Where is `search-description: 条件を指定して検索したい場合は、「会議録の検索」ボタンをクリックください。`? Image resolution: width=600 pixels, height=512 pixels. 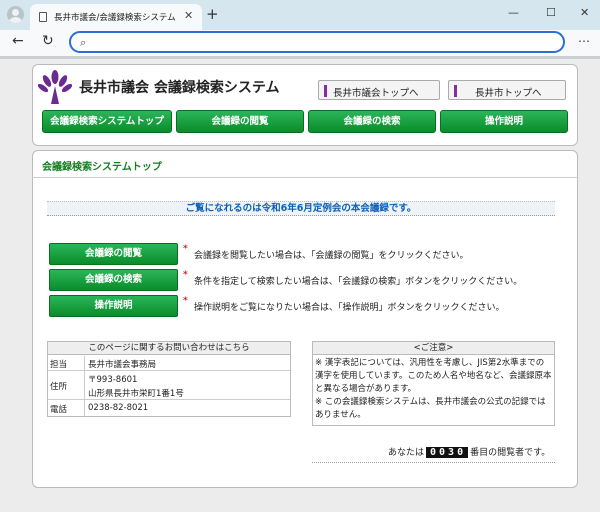 search-description: 条件を指定して検索したい場合は、「会議録の検索」ボタンをクリックください。 is located at coordinates (358, 282).